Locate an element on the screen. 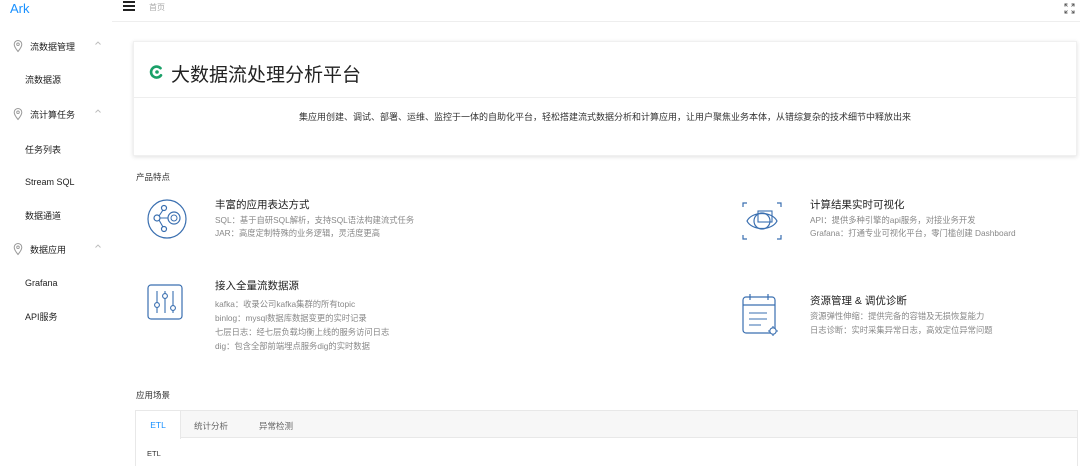 The image size is (1080, 466). menu-toggle-icon is located at coordinates (129, 6).